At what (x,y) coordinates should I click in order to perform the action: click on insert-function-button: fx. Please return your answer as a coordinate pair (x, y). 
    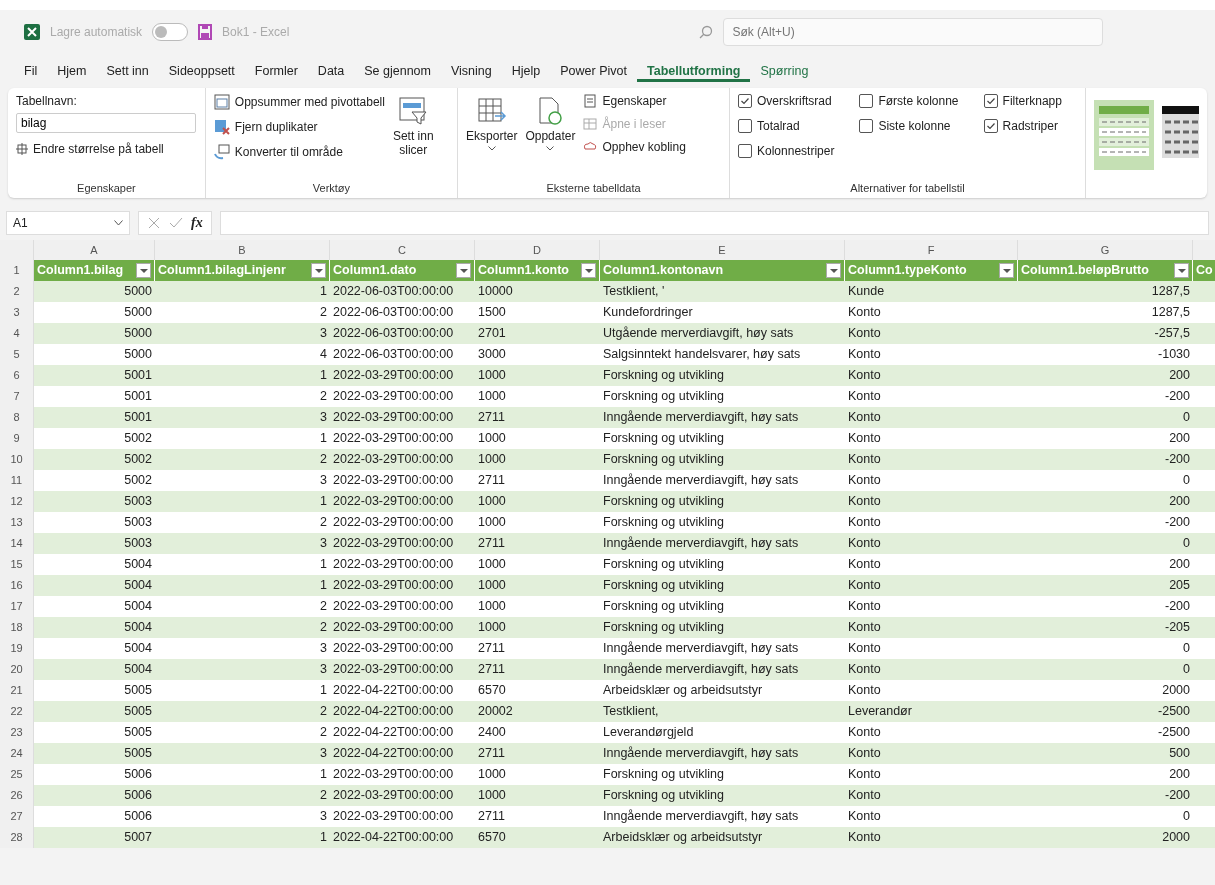
    Looking at the image, I should click on (197, 223).